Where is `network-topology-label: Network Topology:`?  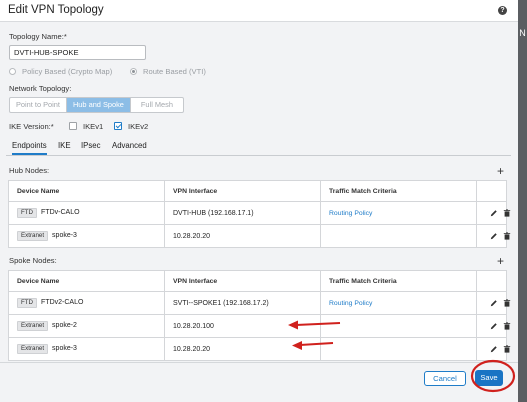
network-topology-label: Network Topology: is located at coordinates (40, 88).